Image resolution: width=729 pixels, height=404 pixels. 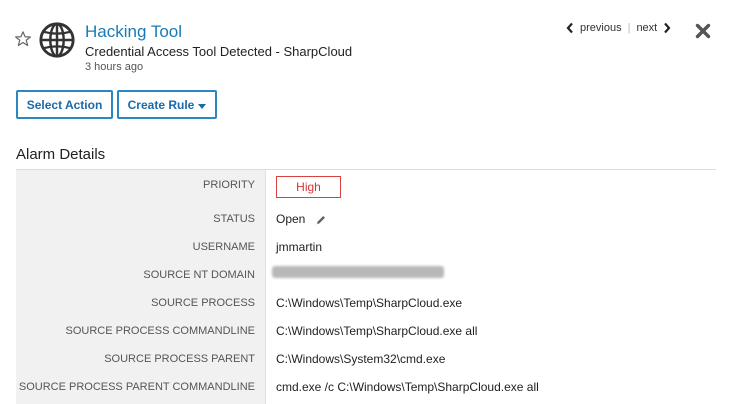 What do you see at coordinates (377, 331) in the screenshot?
I see `source-process-commandline-value: C:\Windows\Temp\SharpCloud.exe all` at bounding box center [377, 331].